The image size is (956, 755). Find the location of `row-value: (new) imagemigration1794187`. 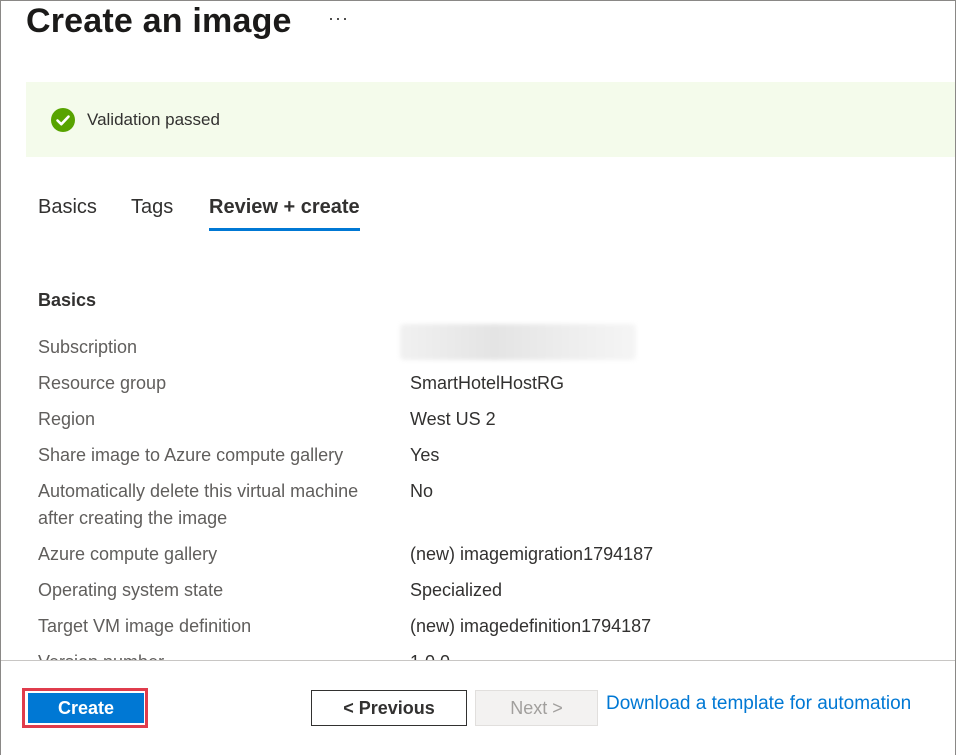

row-value: (new) imagemigration1794187 is located at coordinates (532, 554).